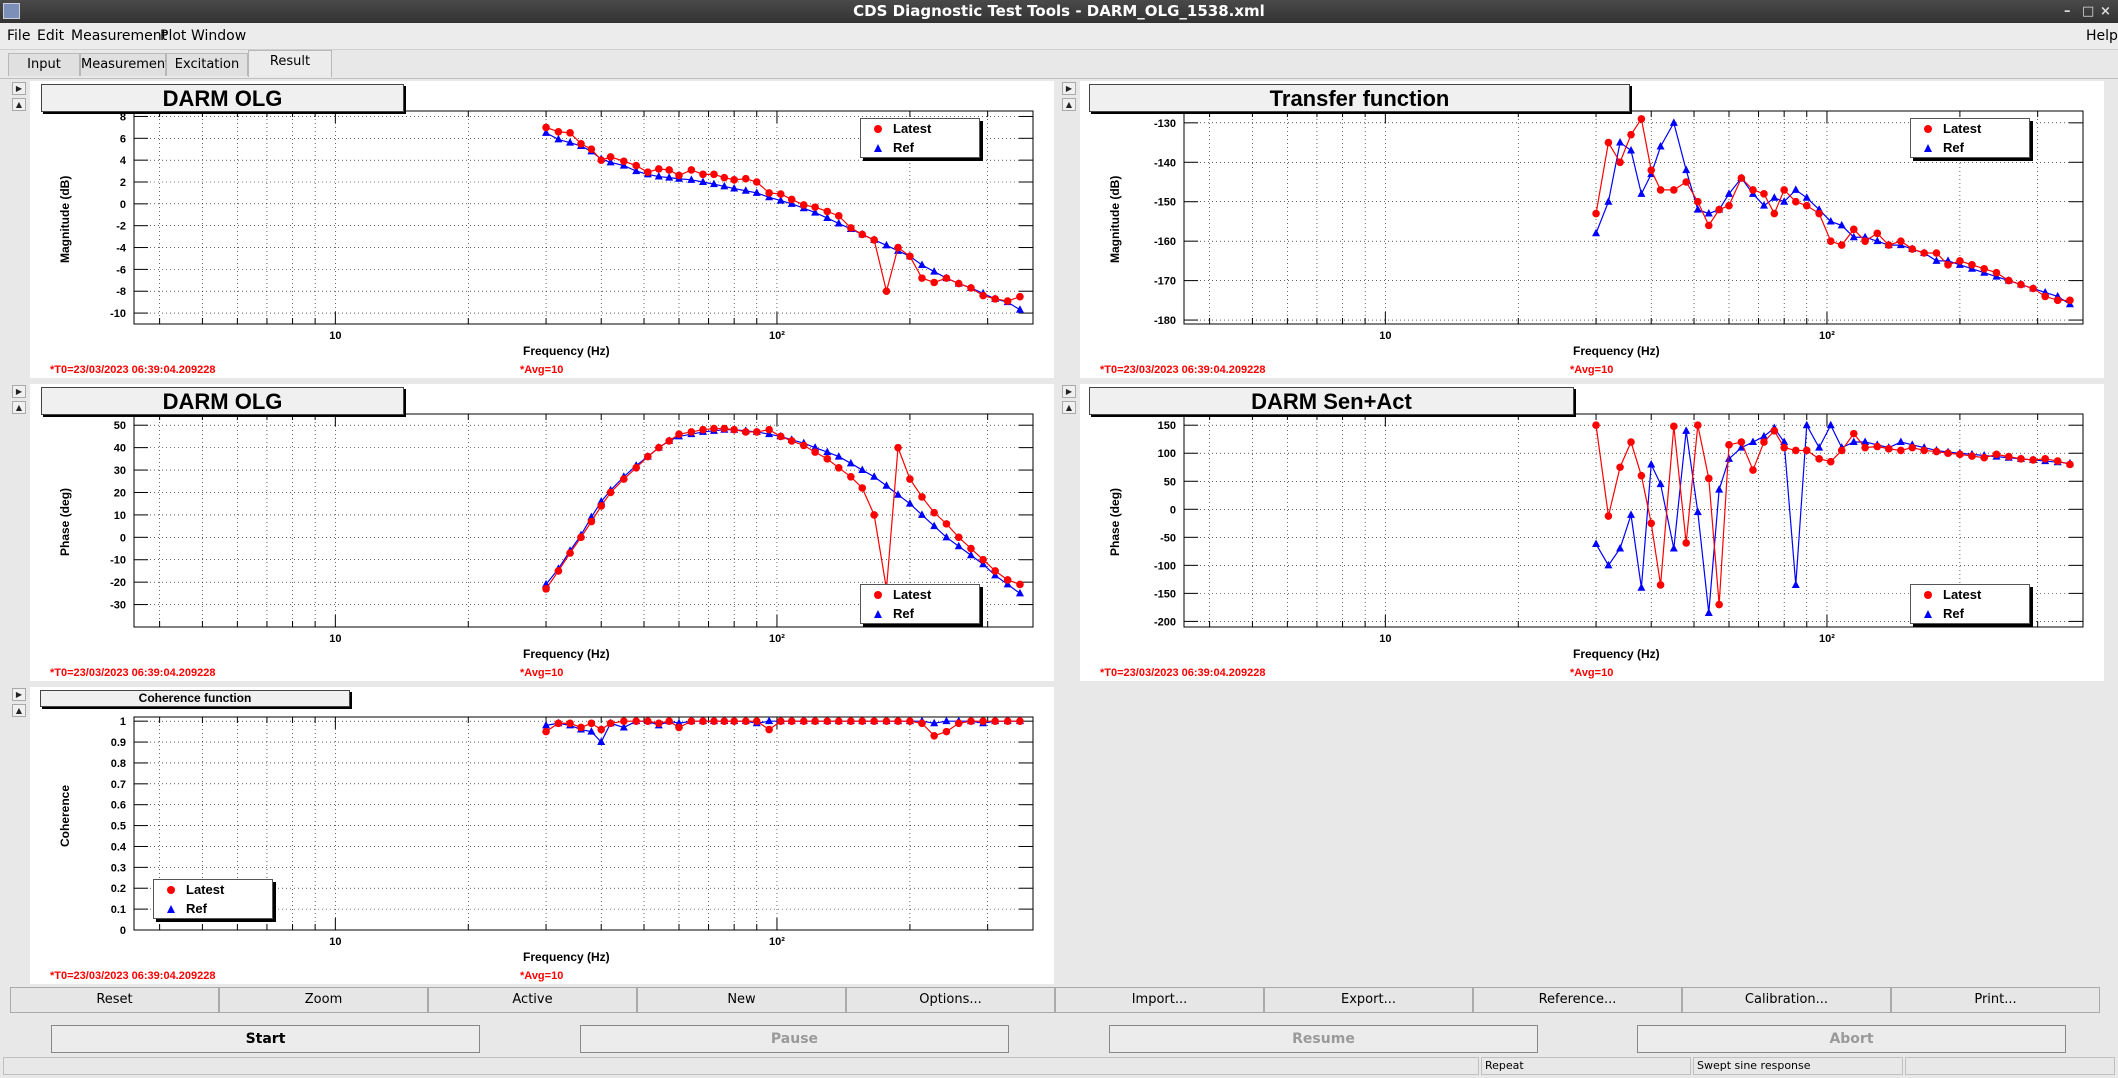 The height and width of the screenshot is (1078, 2118). What do you see at coordinates (173, 36) in the screenshot?
I see `menu-plot: Plot` at bounding box center [173, 36].